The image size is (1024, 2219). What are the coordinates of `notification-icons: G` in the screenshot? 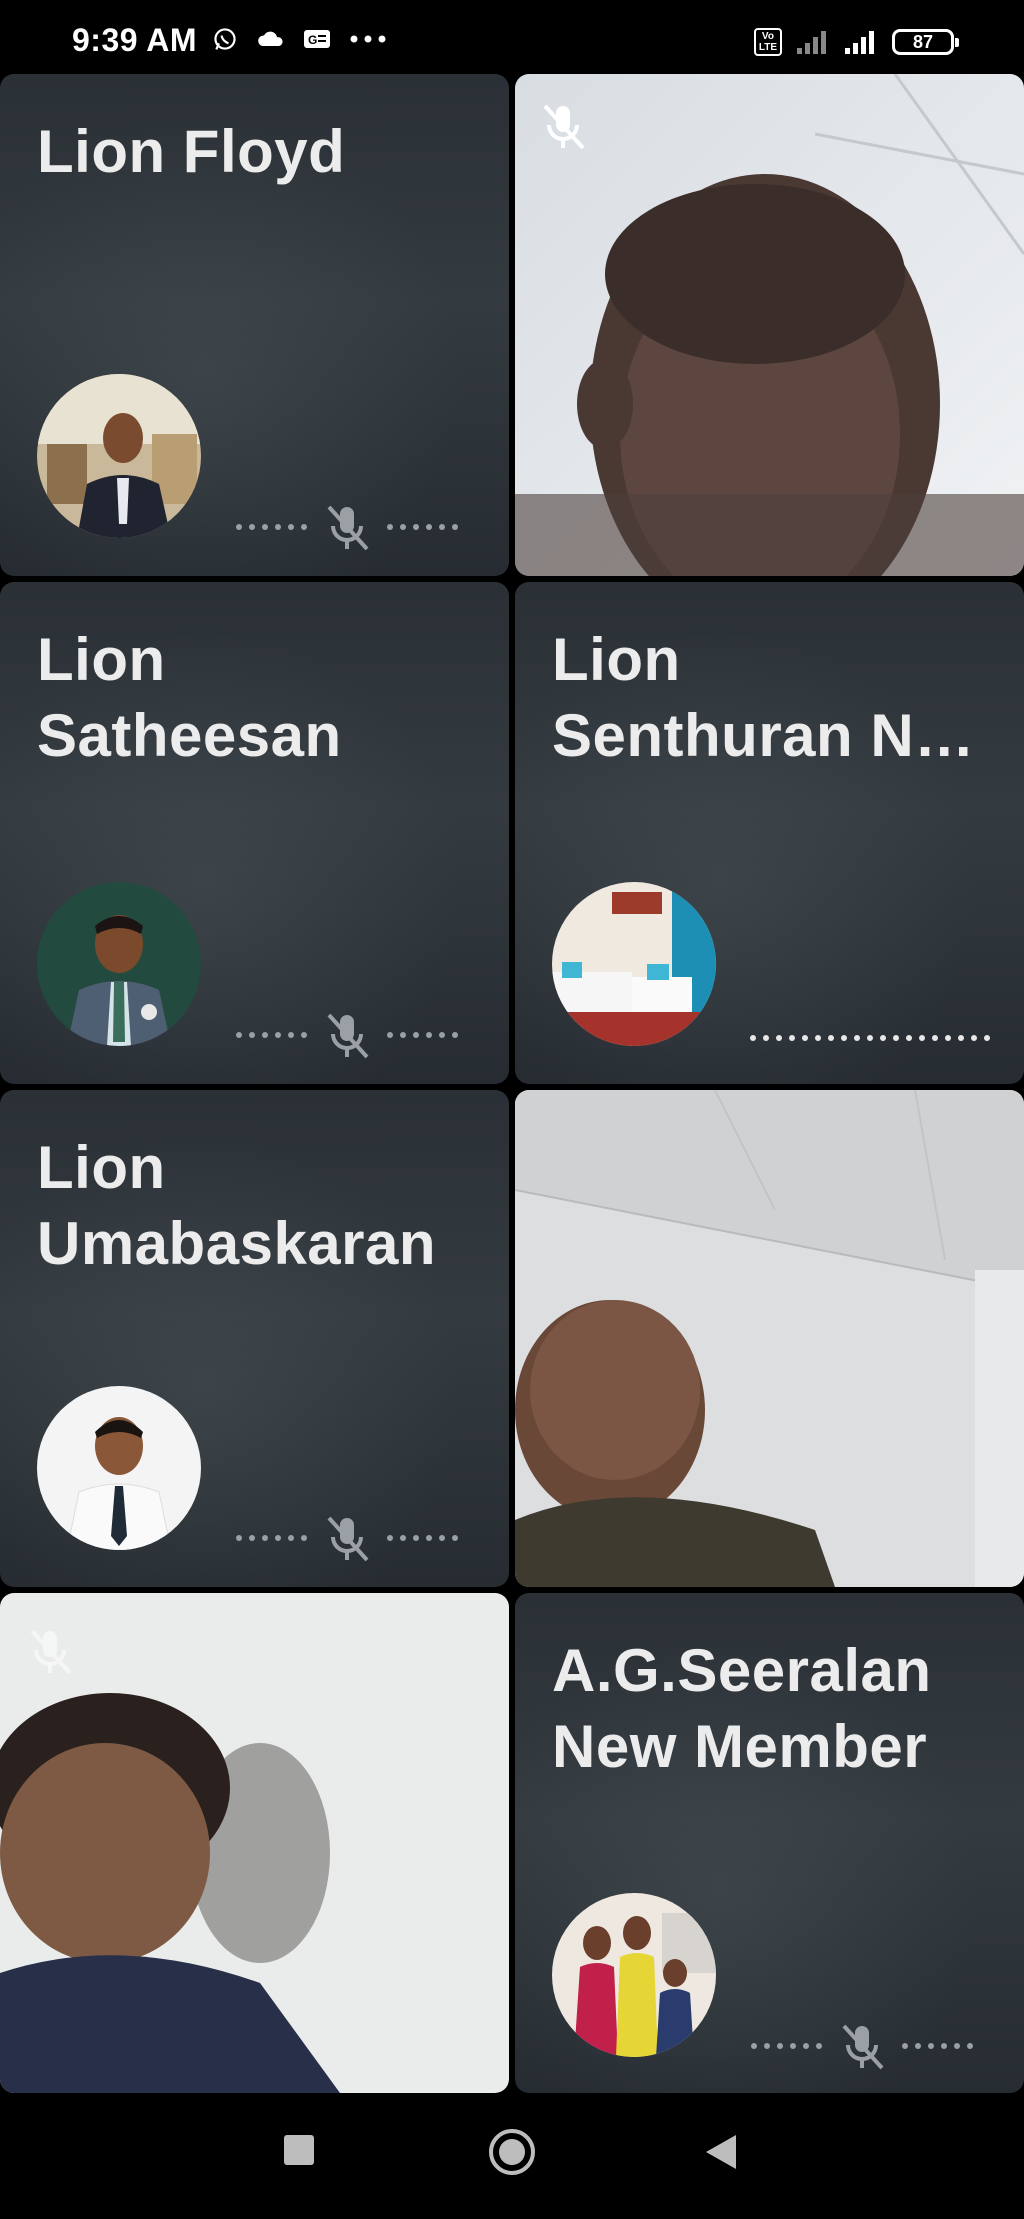 It's located at (299, 39).